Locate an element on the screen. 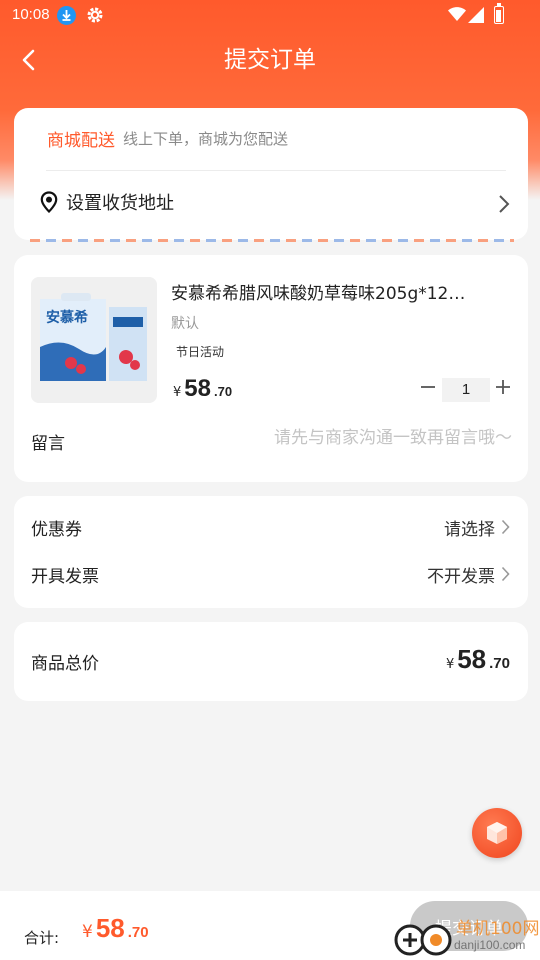 This screenshot has width=540, height=960. coupon-label: 优惠券 is located at coordinates (56, 529).